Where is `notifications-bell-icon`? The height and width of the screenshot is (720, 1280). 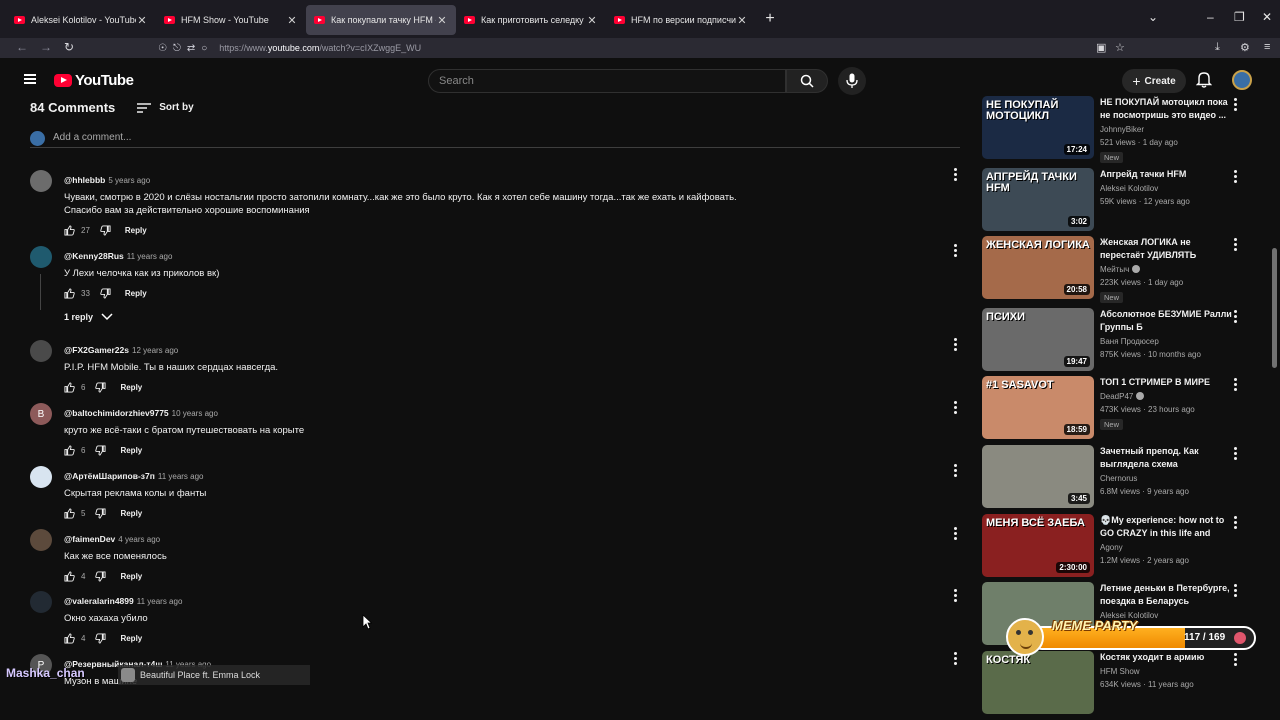
notifications-bell-icon is located at coordinates (1204, 79).